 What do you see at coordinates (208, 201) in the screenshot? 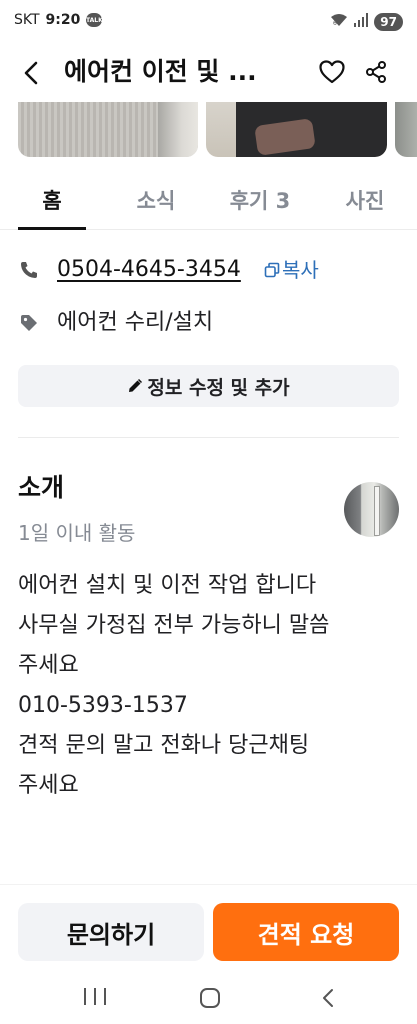
I see `tab-bar: 홈 소식 후기 3 사진` at bounding box center [208, 201].